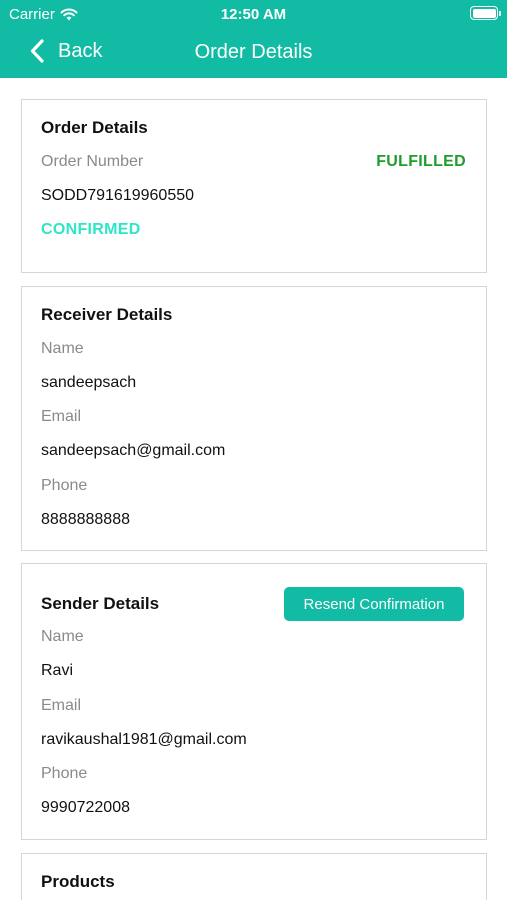  Describe the element at coordinates (118, 195) in the screenshot. I see `order-number-value: SODD791619960550` at that location.